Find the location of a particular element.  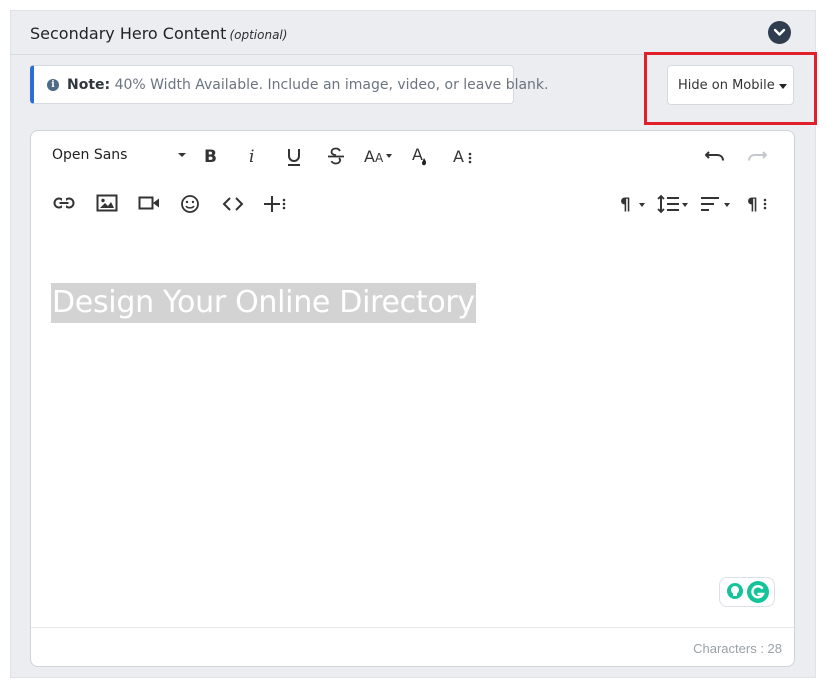

collapse-toggle-button is located at coordinates (779, 32).